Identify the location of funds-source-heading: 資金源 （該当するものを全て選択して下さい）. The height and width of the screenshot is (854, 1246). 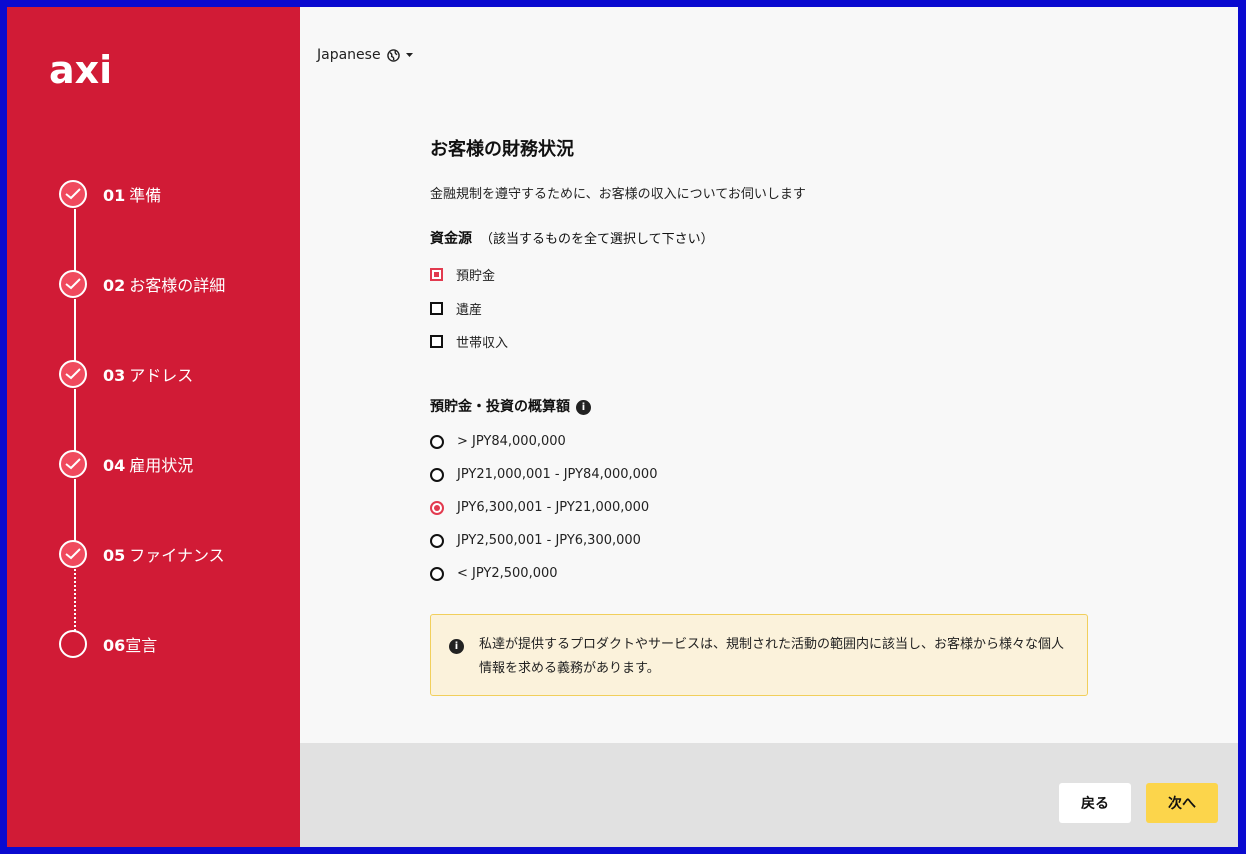
(572, 239).